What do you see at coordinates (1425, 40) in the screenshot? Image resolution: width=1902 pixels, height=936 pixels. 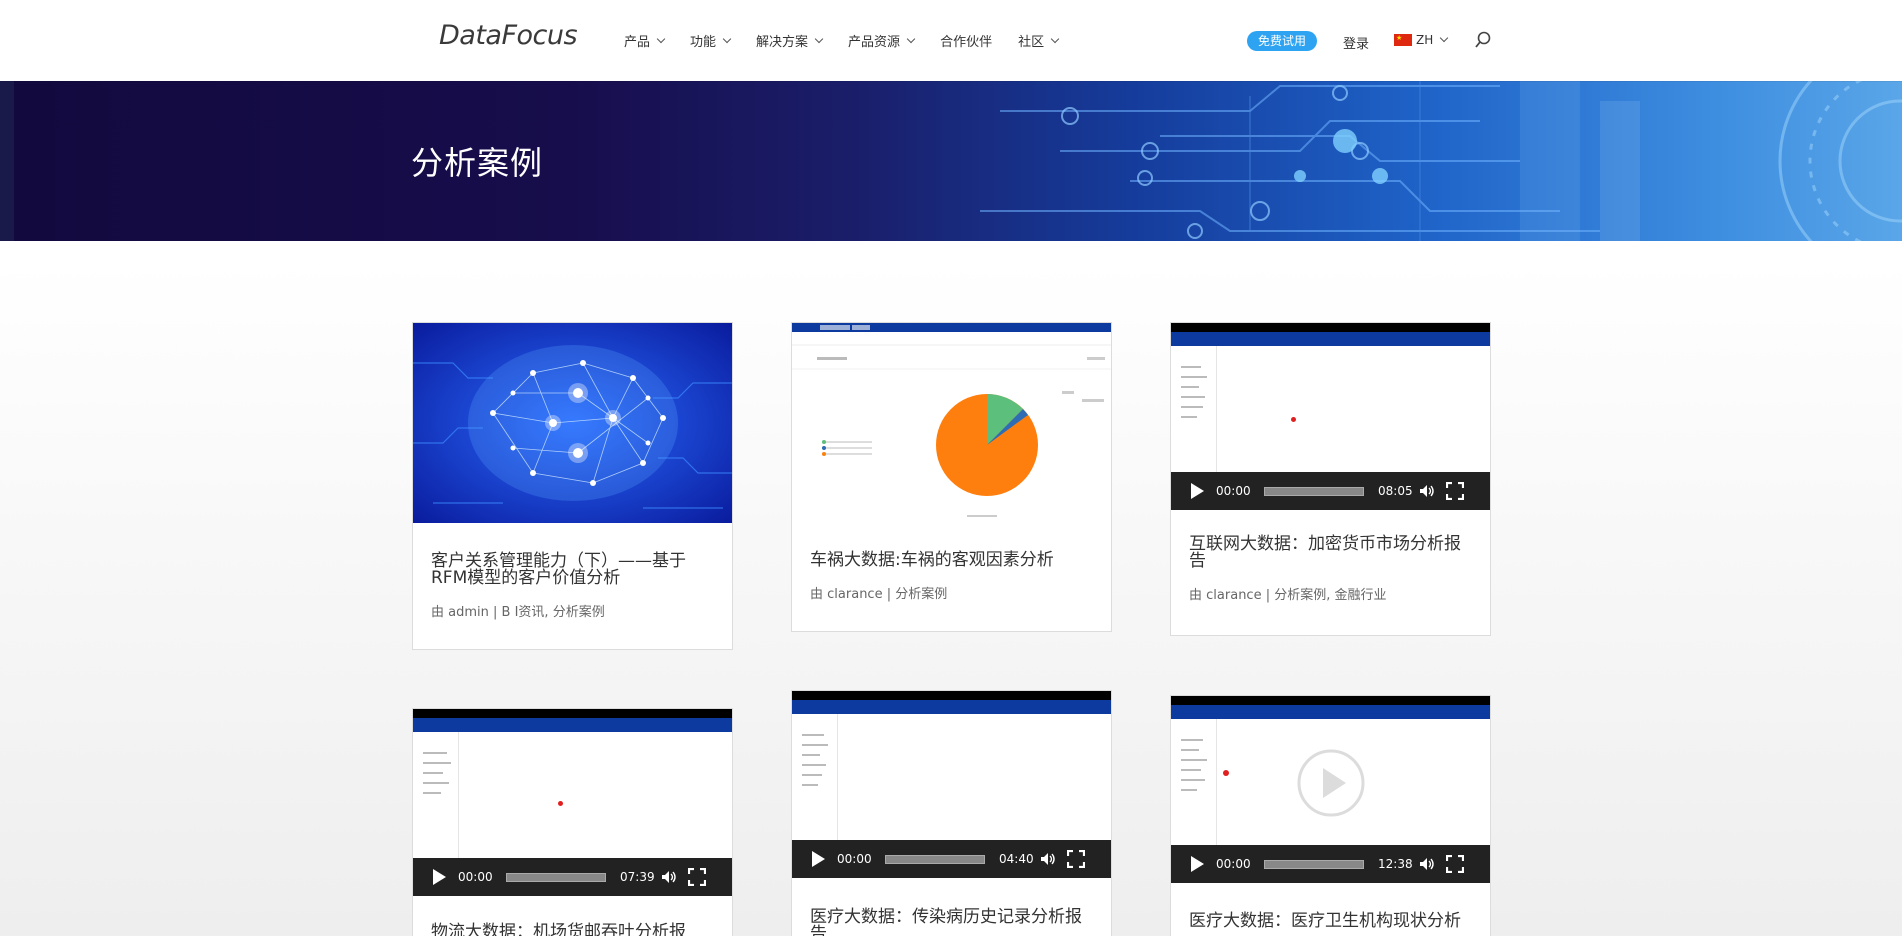 I see `language-label: ZH` at bounding box center [1425, 40].